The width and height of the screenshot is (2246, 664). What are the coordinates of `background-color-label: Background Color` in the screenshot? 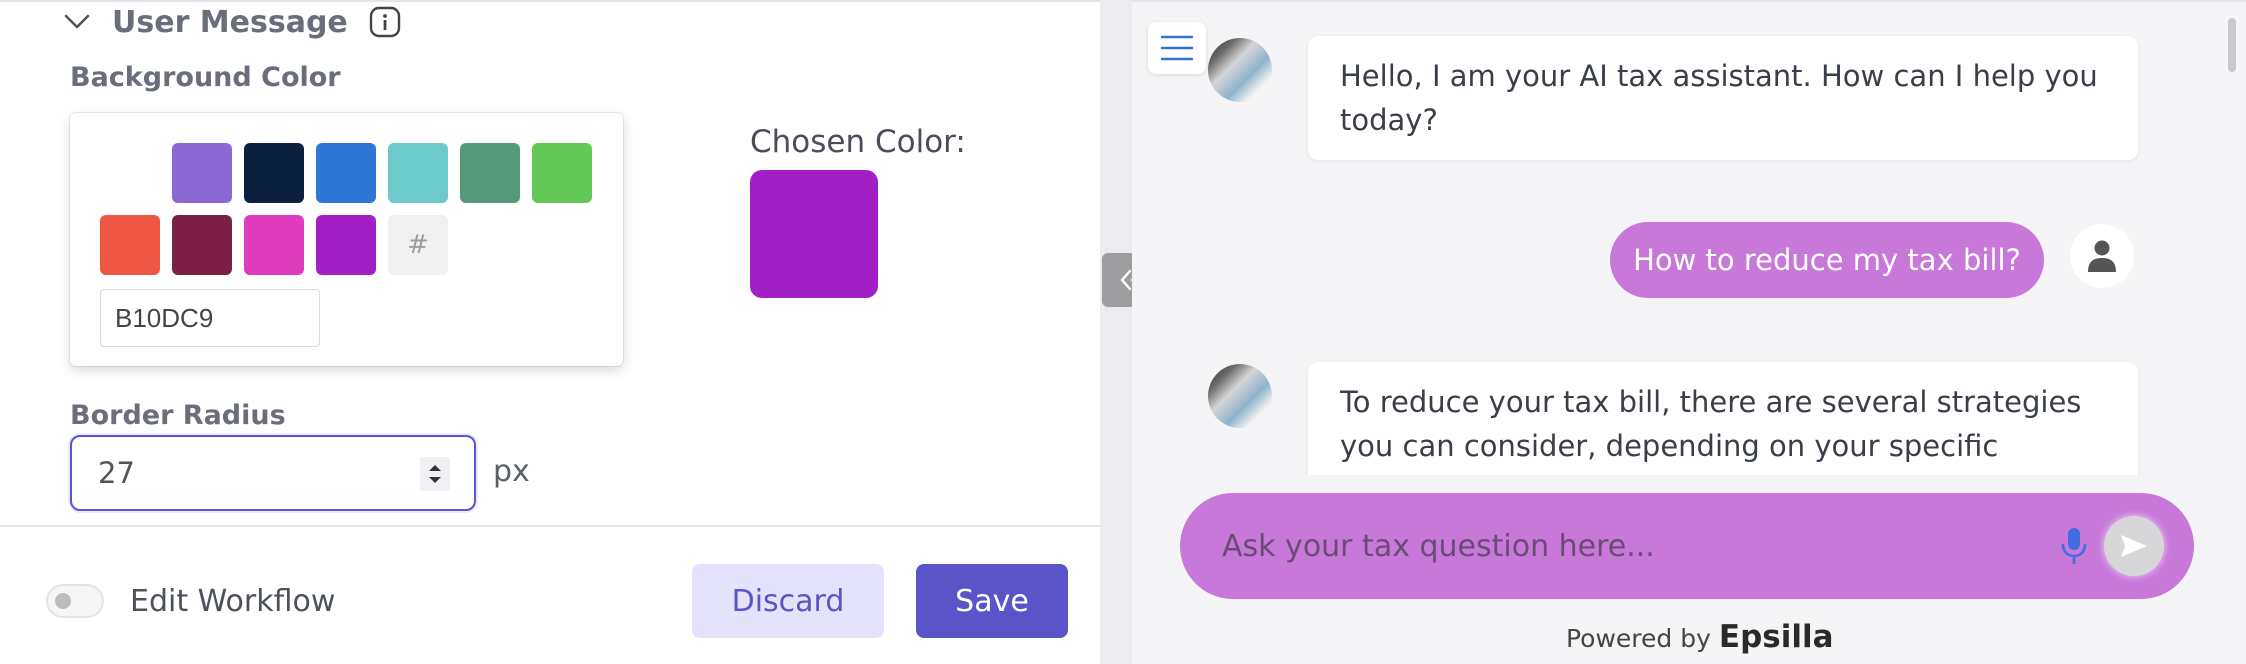 It's located at (205, 77).